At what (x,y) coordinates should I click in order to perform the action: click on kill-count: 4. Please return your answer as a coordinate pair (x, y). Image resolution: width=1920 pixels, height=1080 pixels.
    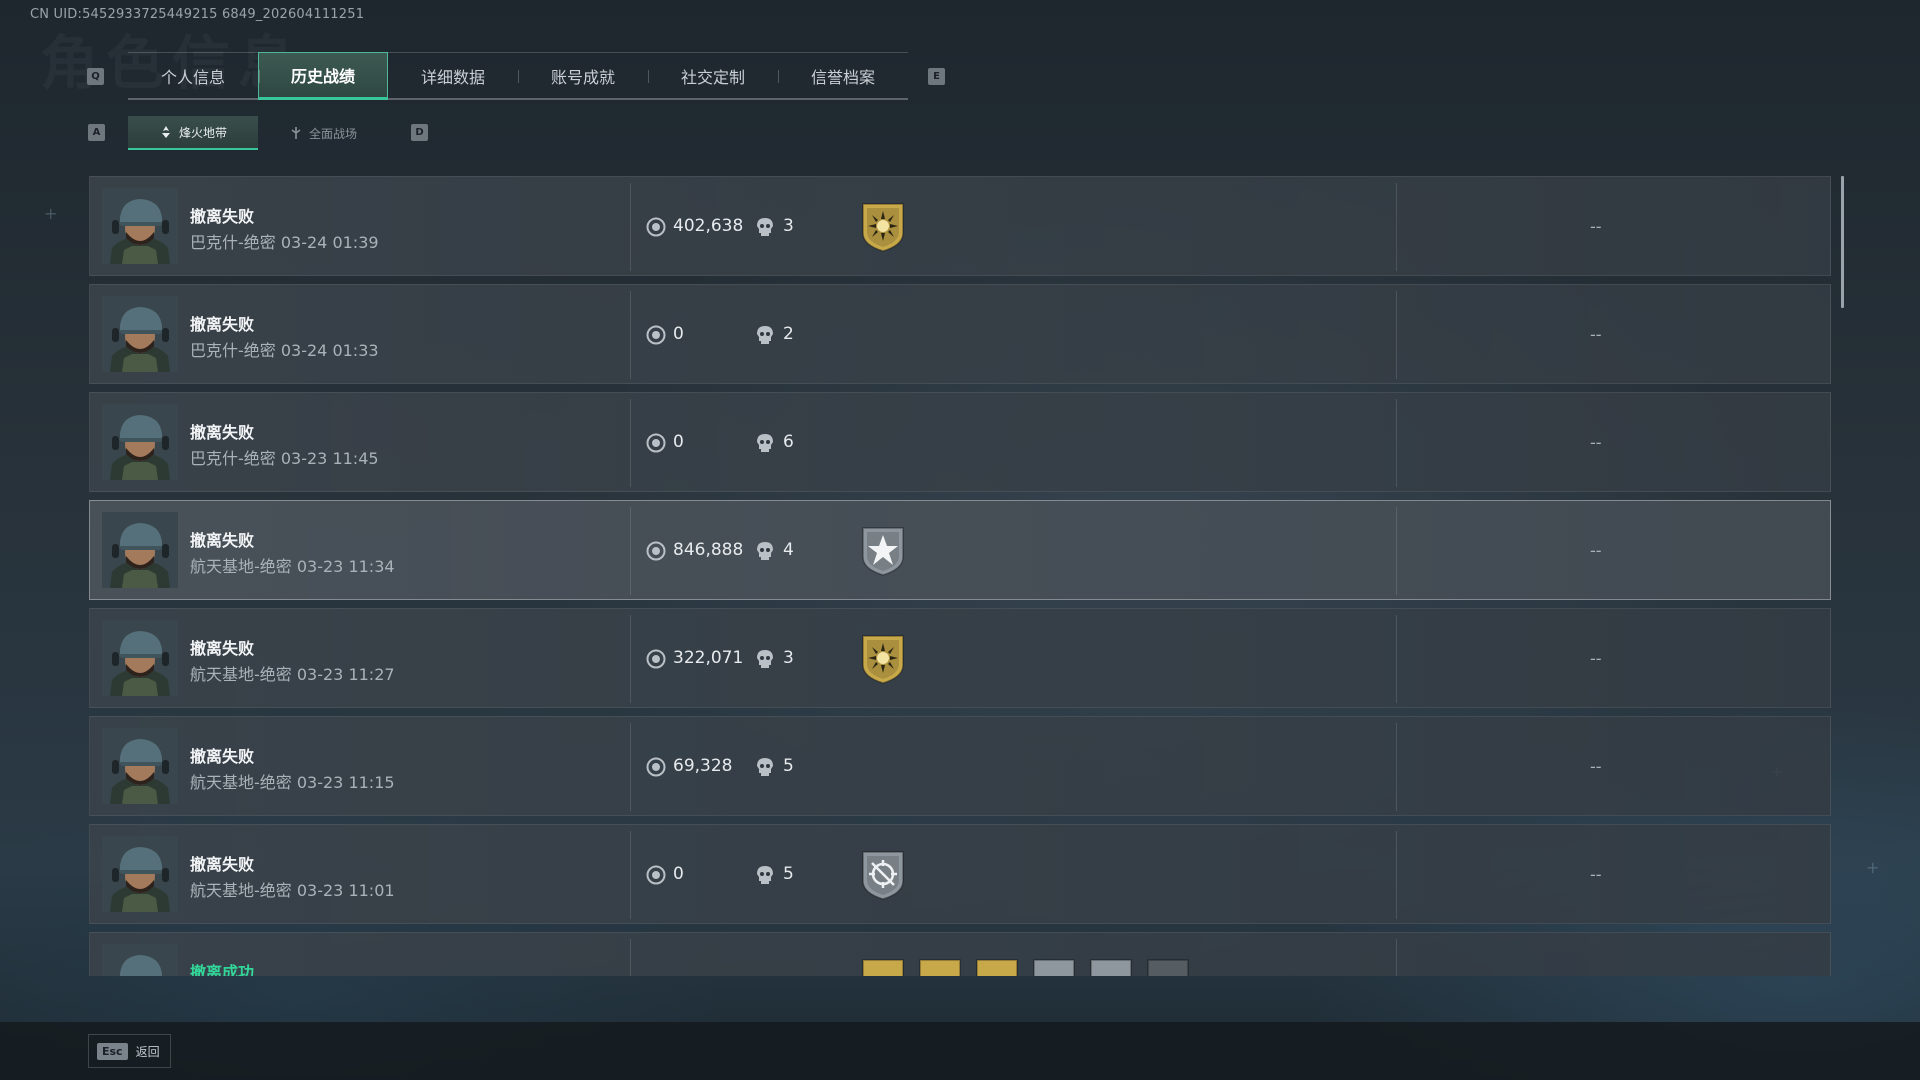
    Looking at the image, I should click on (788, 550).